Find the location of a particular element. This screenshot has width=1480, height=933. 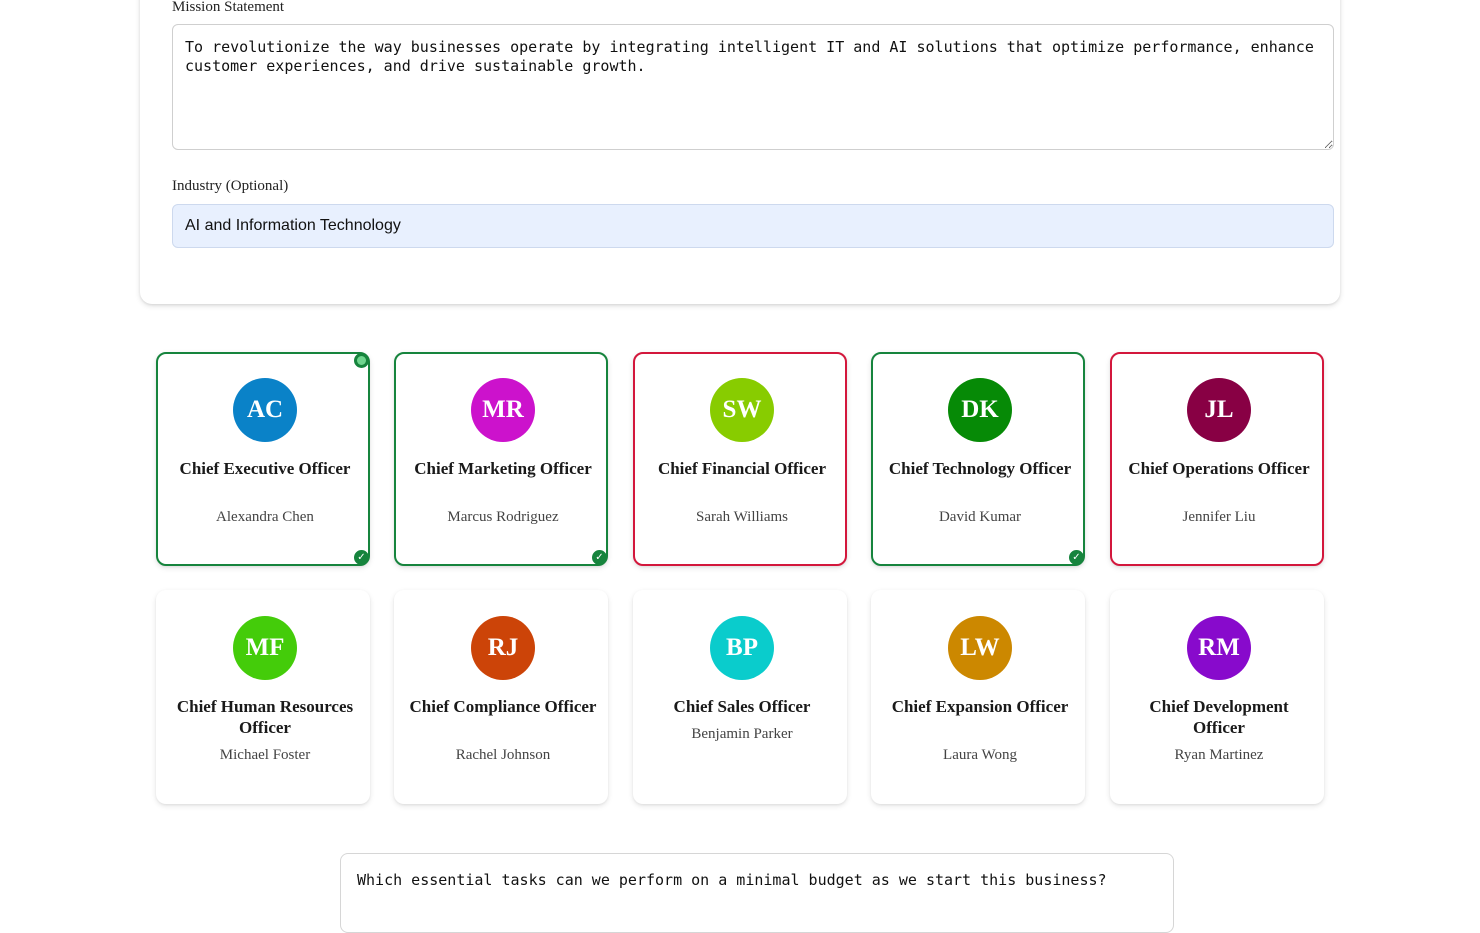

executive-role: Chief Expansion Officer is located at coordinates (980, 706).